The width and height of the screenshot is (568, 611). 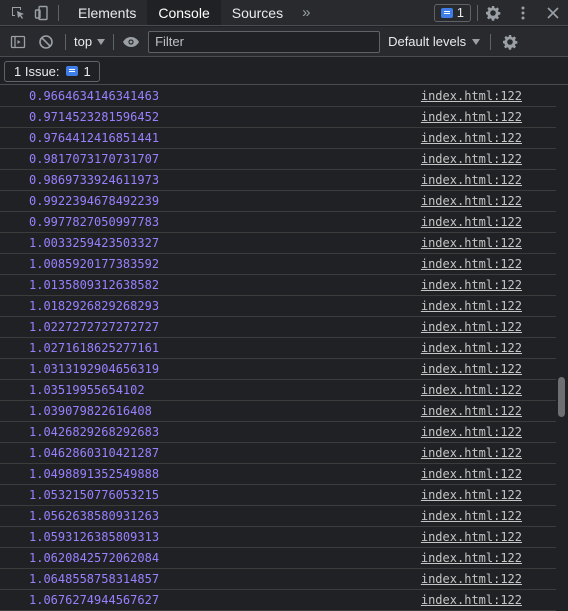 What do you see at coordinates (306, 12) in the screenshot?
I see `more-tabs-icon: »` at bounding box center [306, 12].